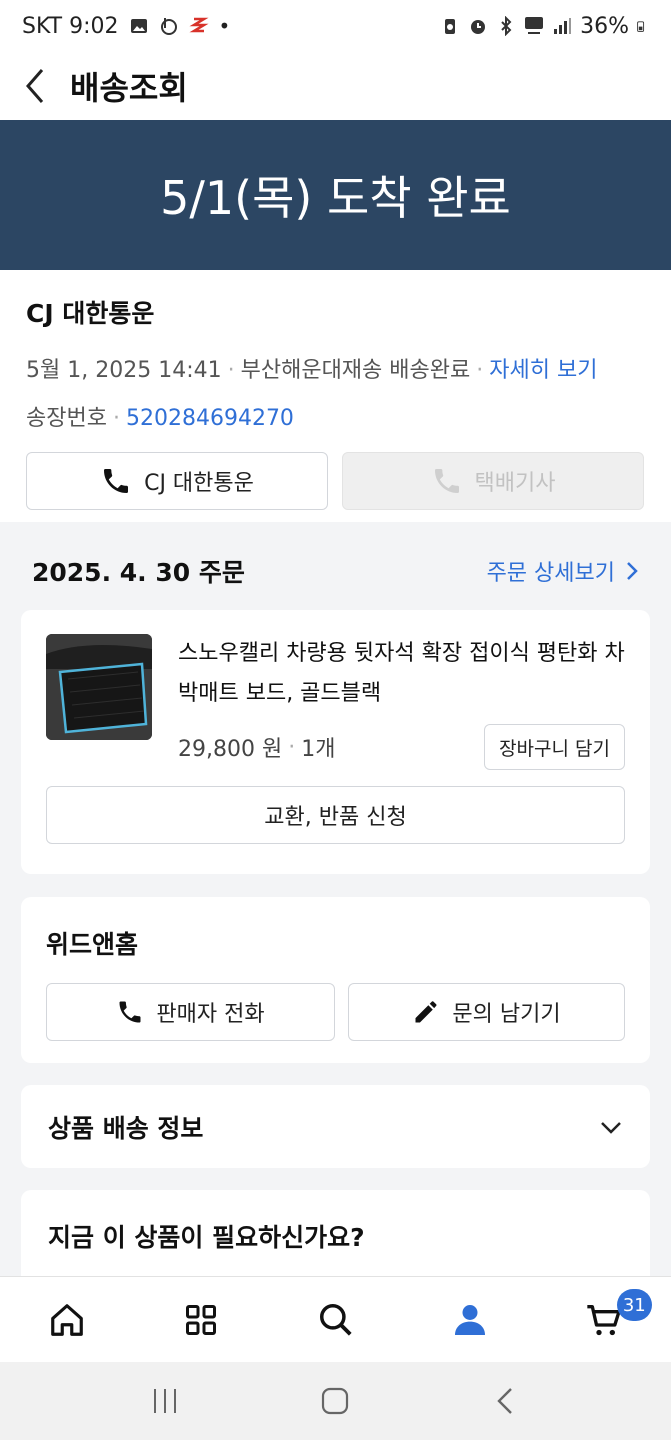 This screenshot has height=1440, width=671. What do you see at coordinates (611, 1127) in the screenshot?
I see `chevron-down-icon` at bounding box center [611, 1127].